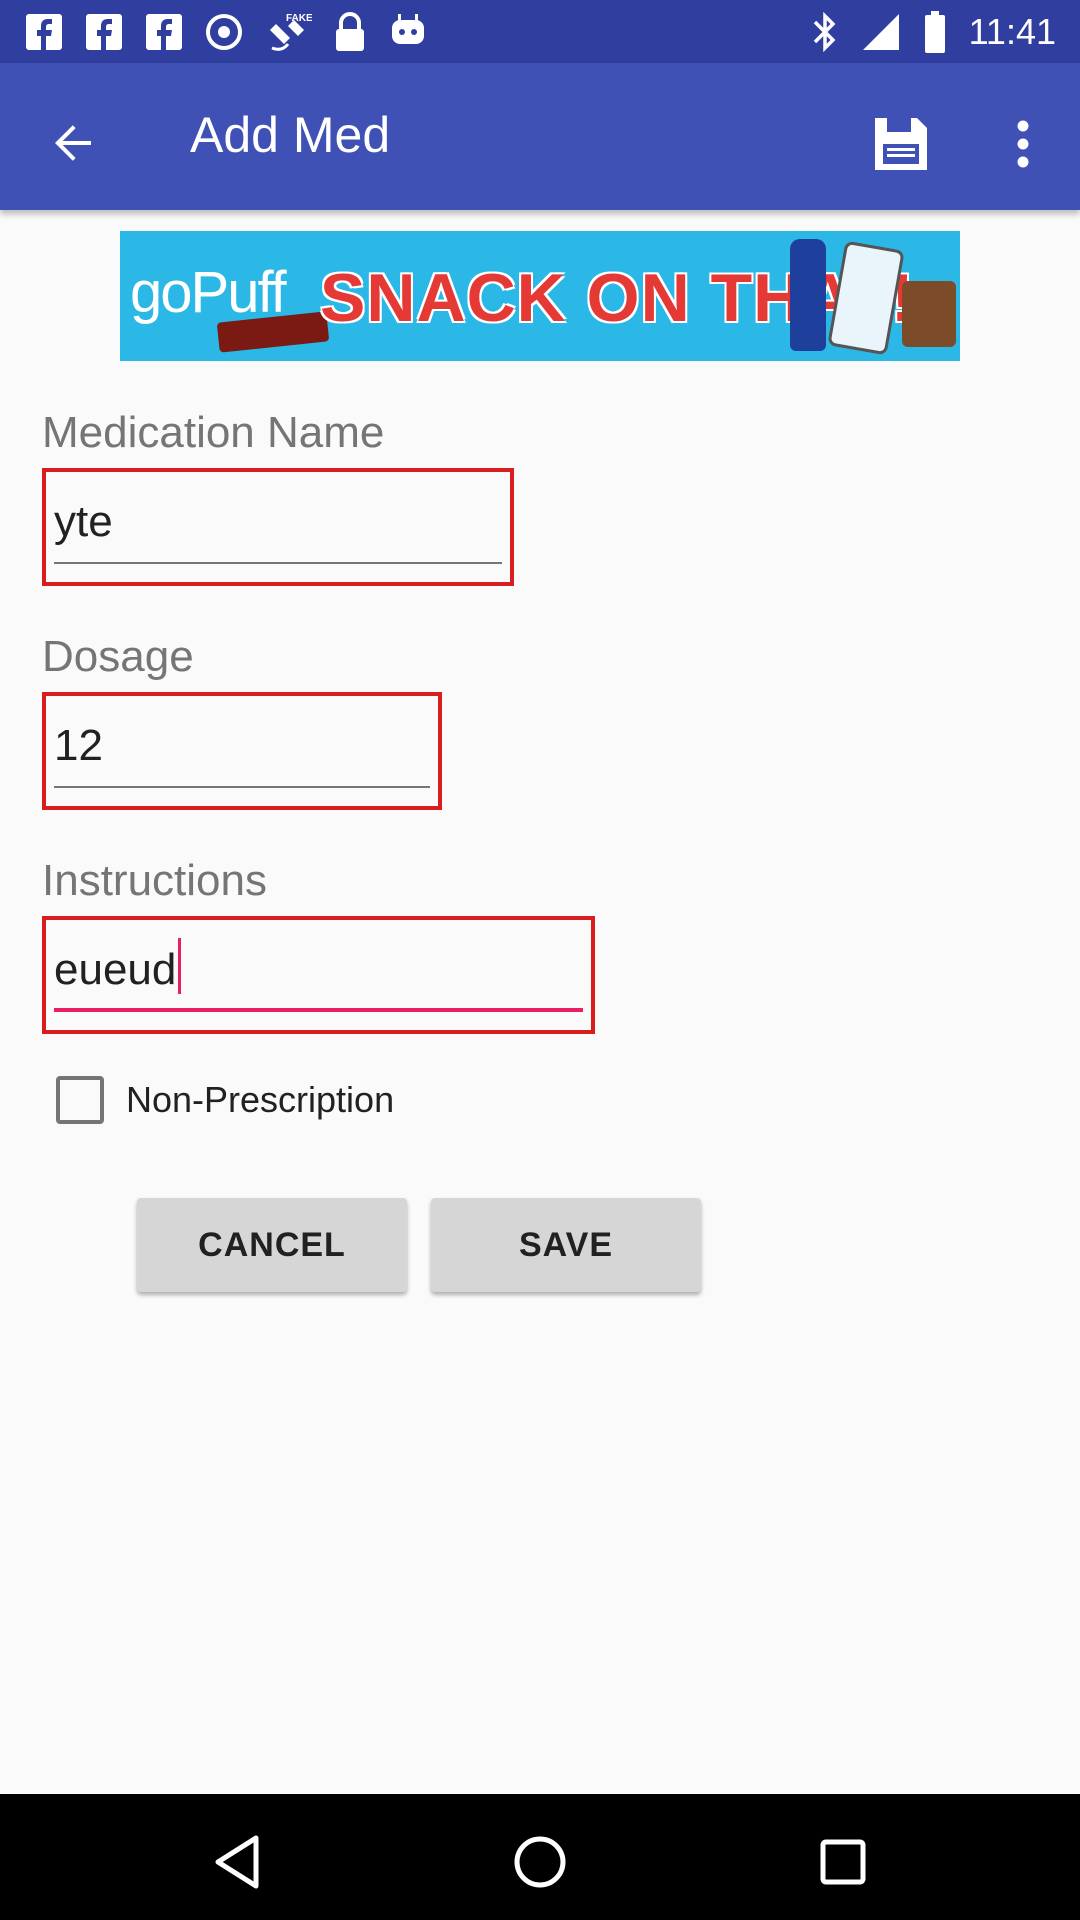 This screenshot has height=1920, width=1080. I want to click on save-toolbar-button, so click(901, 144).